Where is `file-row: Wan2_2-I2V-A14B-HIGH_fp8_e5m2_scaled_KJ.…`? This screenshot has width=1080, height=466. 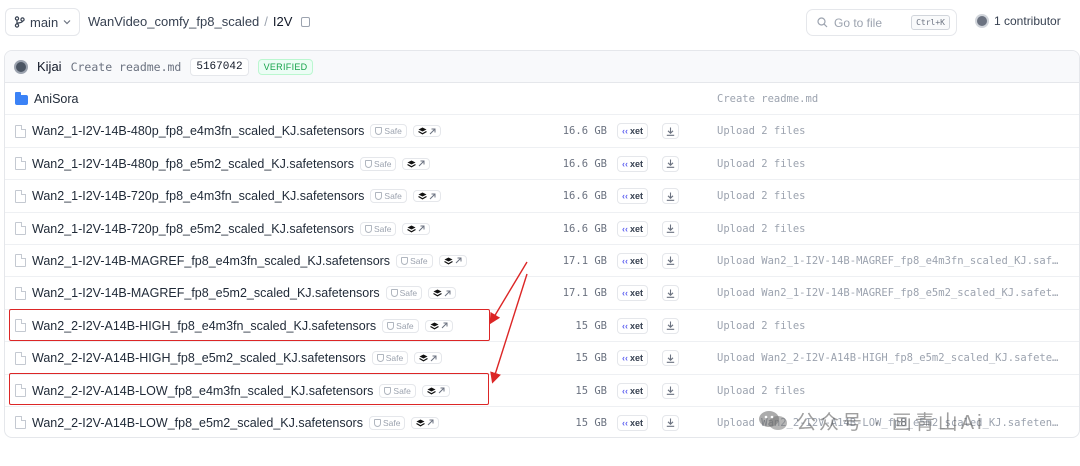 file-row: Wan2_2-I2V-A14B-HIGH_fp8_e5m2_scaled_KJ.… is located at coordinates (542, 358).